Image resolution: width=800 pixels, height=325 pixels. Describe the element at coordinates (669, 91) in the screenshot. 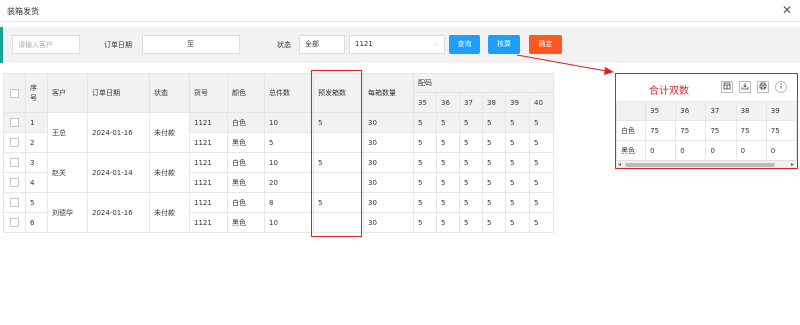

I see `summary-title: 合计双数` at that location.